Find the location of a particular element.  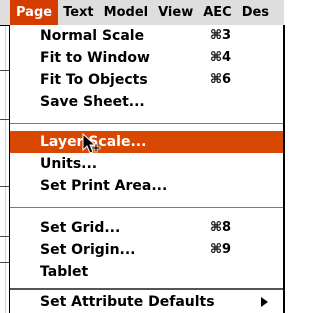

shortcut-label: ⌘3 is located at coordinates (221, 35).